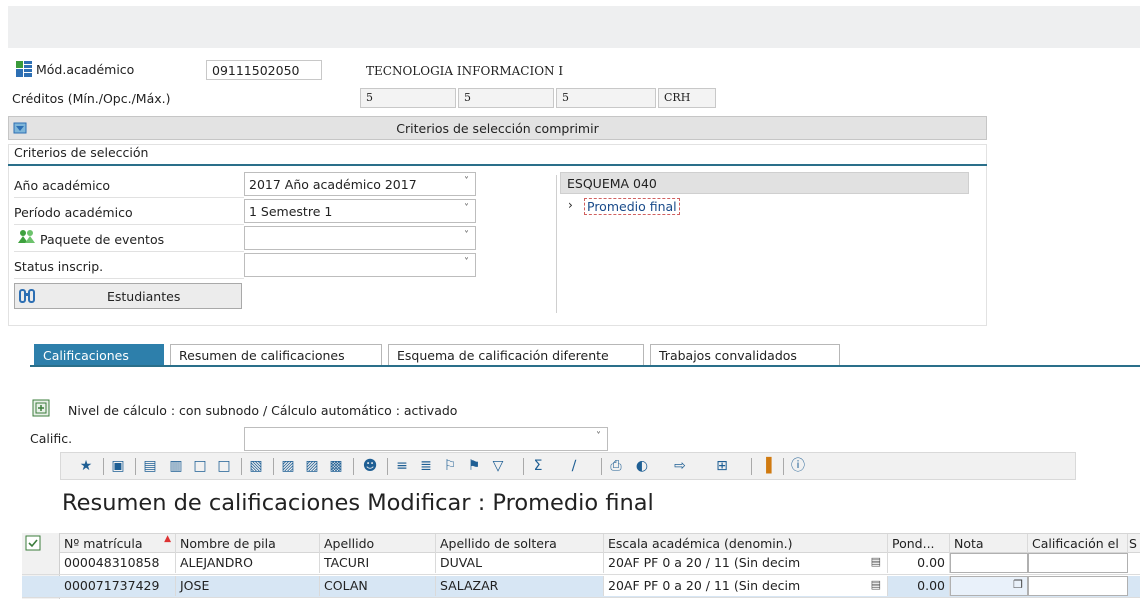 This screenshot has width=1140, height=606. What do you see at coordinates (574, 466) in the screenshot?
I see `subtotal-icon: ∕` at bounding box center [574, 466].